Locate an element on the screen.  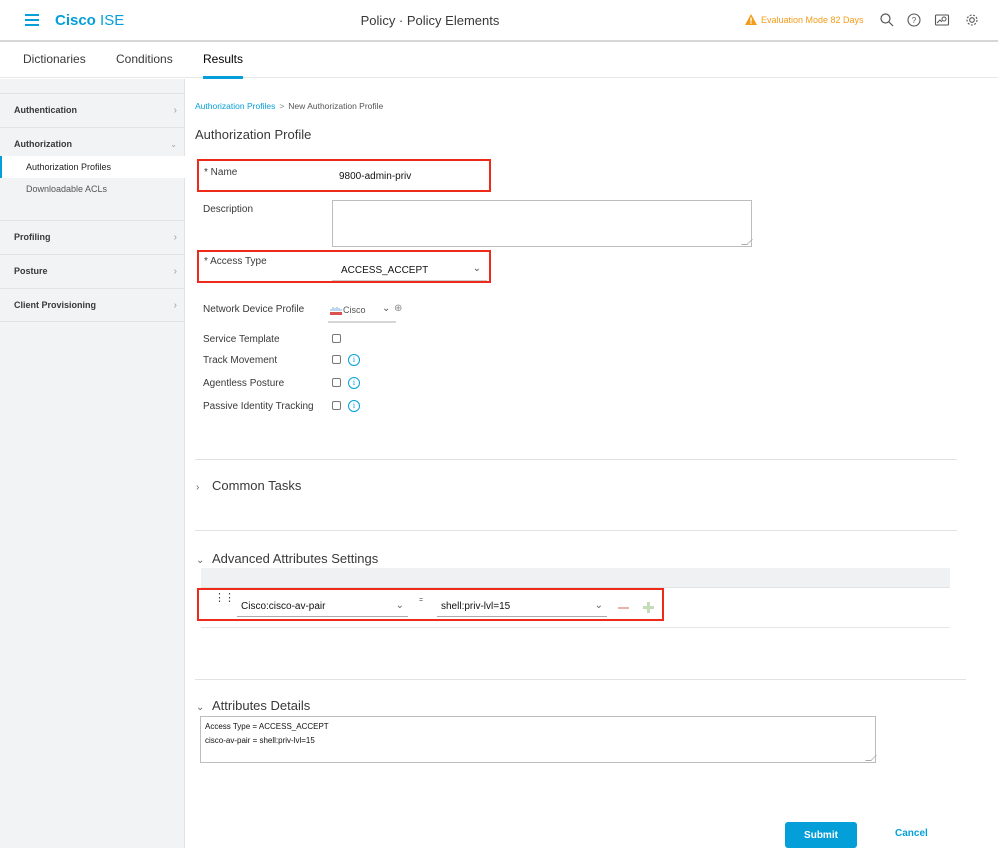
sidebar-item-profiling: Profiling › is located at coordinates (92, 237).